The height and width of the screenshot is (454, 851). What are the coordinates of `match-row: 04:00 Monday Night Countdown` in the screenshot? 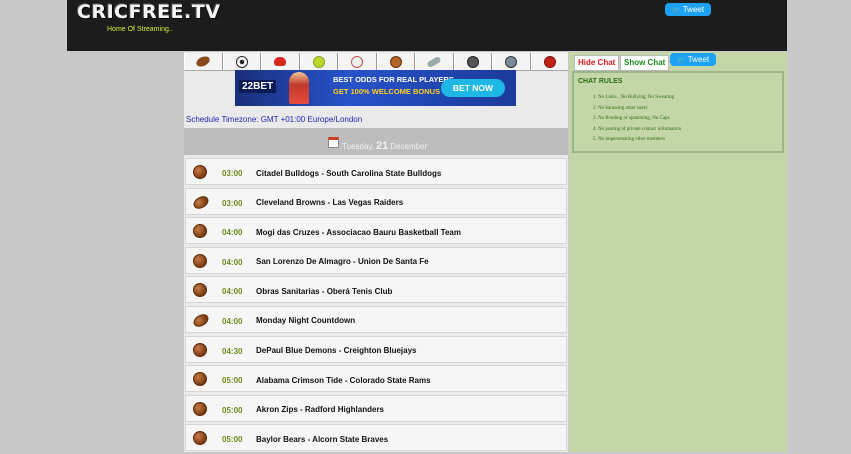 It's located at (376, 319).